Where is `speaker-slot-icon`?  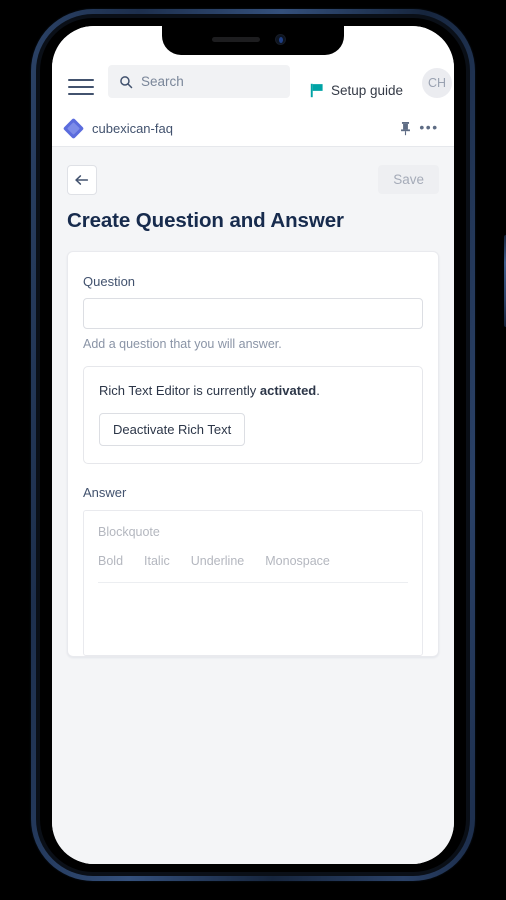
speaker-slot-icon is located at coordinates (236, 39).